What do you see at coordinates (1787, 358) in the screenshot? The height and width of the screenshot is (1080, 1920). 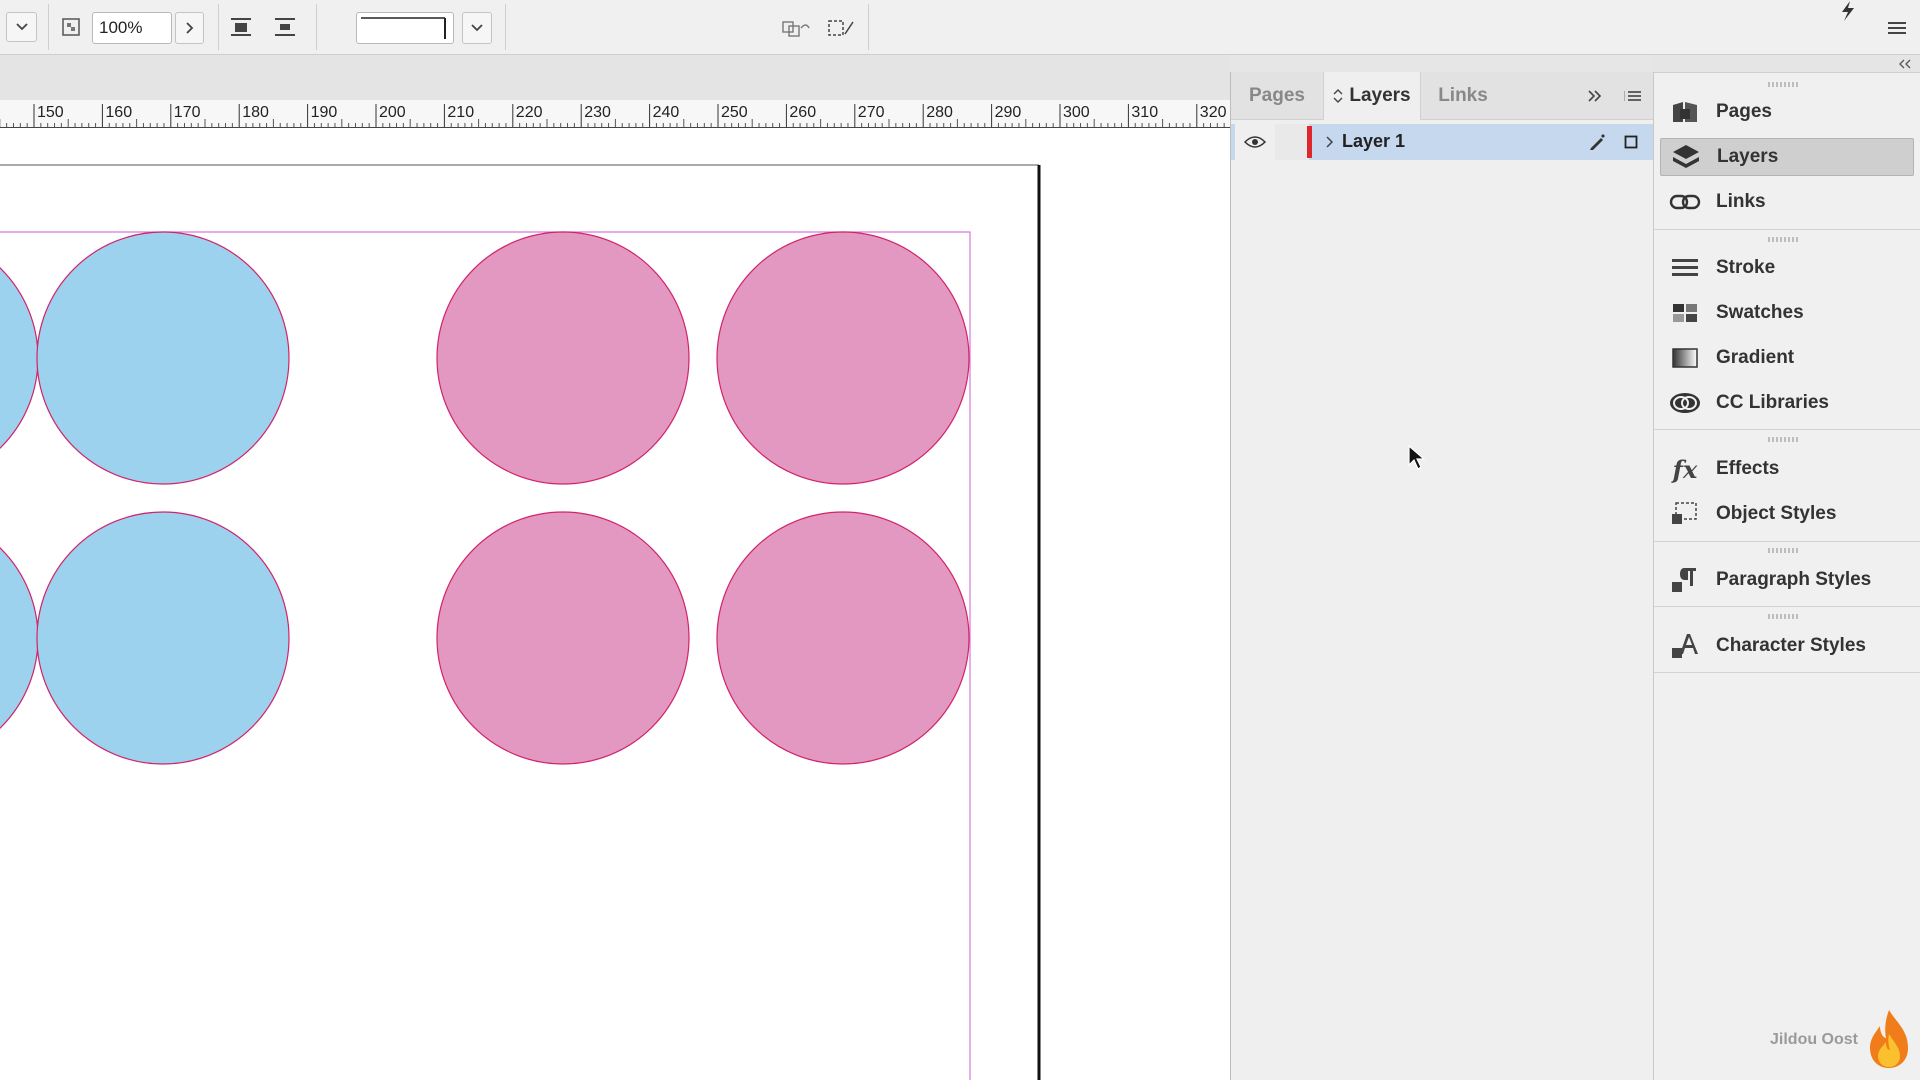 I see `dock-item-gradient: Gradient` at bounding box center [1787, 358].